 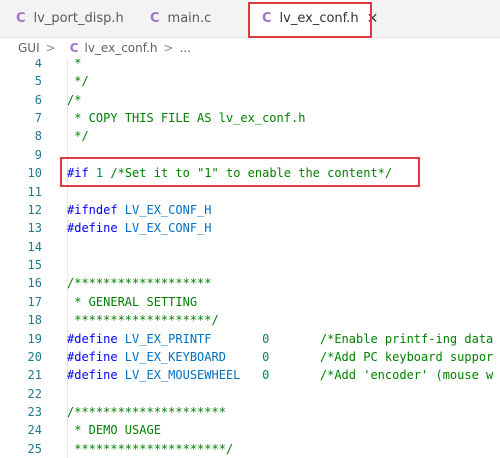 What do you see at coordinates (34, 191) in the screenshot?
I see `line-number: 11` at bounding box center [34, 191].